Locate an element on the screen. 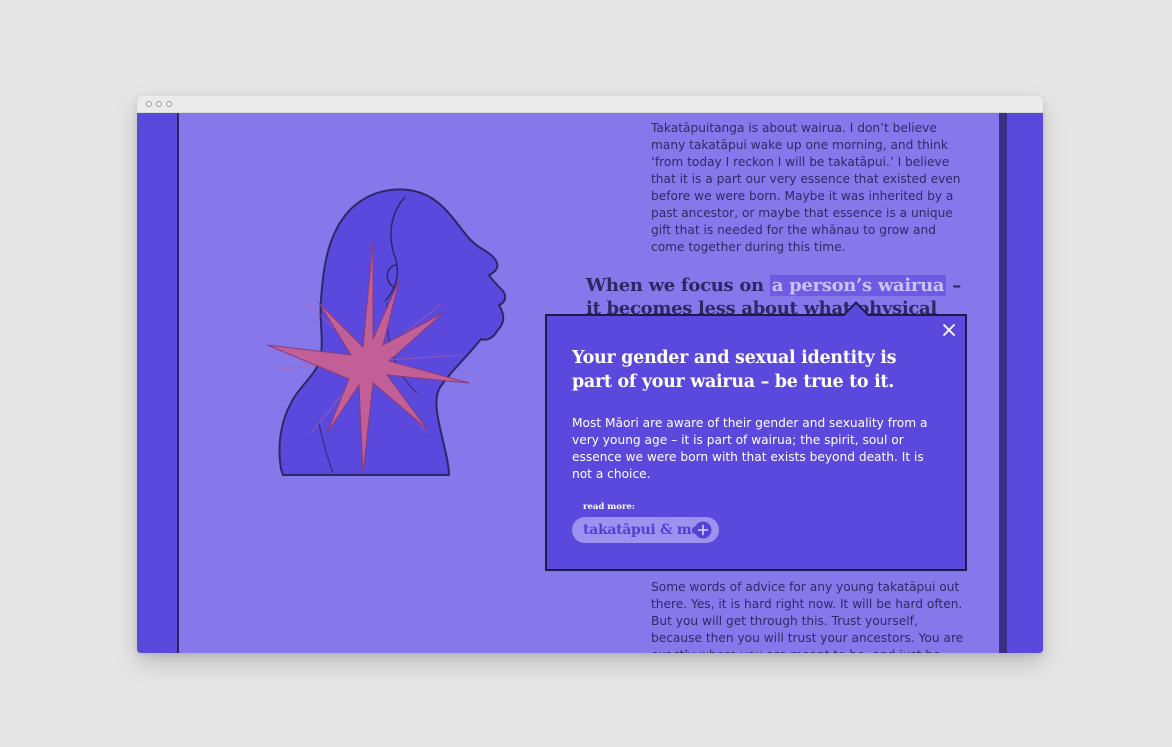 This screenshot has height=747, width=1172. window-titlebar is located at coordinates (590, 104).